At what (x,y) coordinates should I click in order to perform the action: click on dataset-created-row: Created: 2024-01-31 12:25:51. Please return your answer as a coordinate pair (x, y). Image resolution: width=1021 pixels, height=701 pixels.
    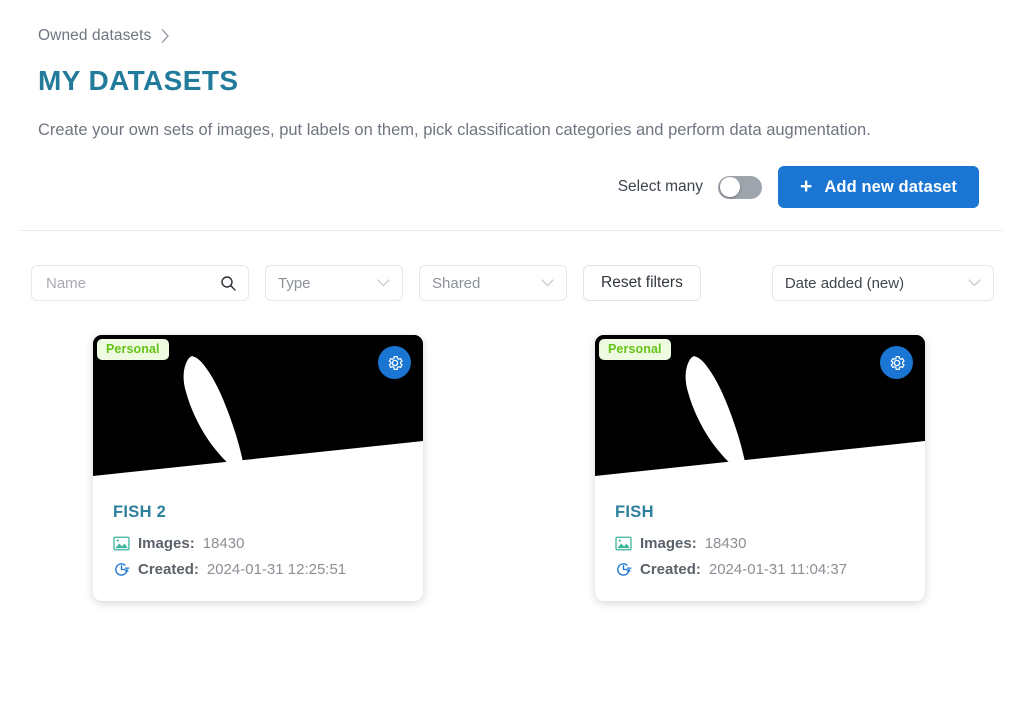
    Looking at the image, I should click on (258, 569).